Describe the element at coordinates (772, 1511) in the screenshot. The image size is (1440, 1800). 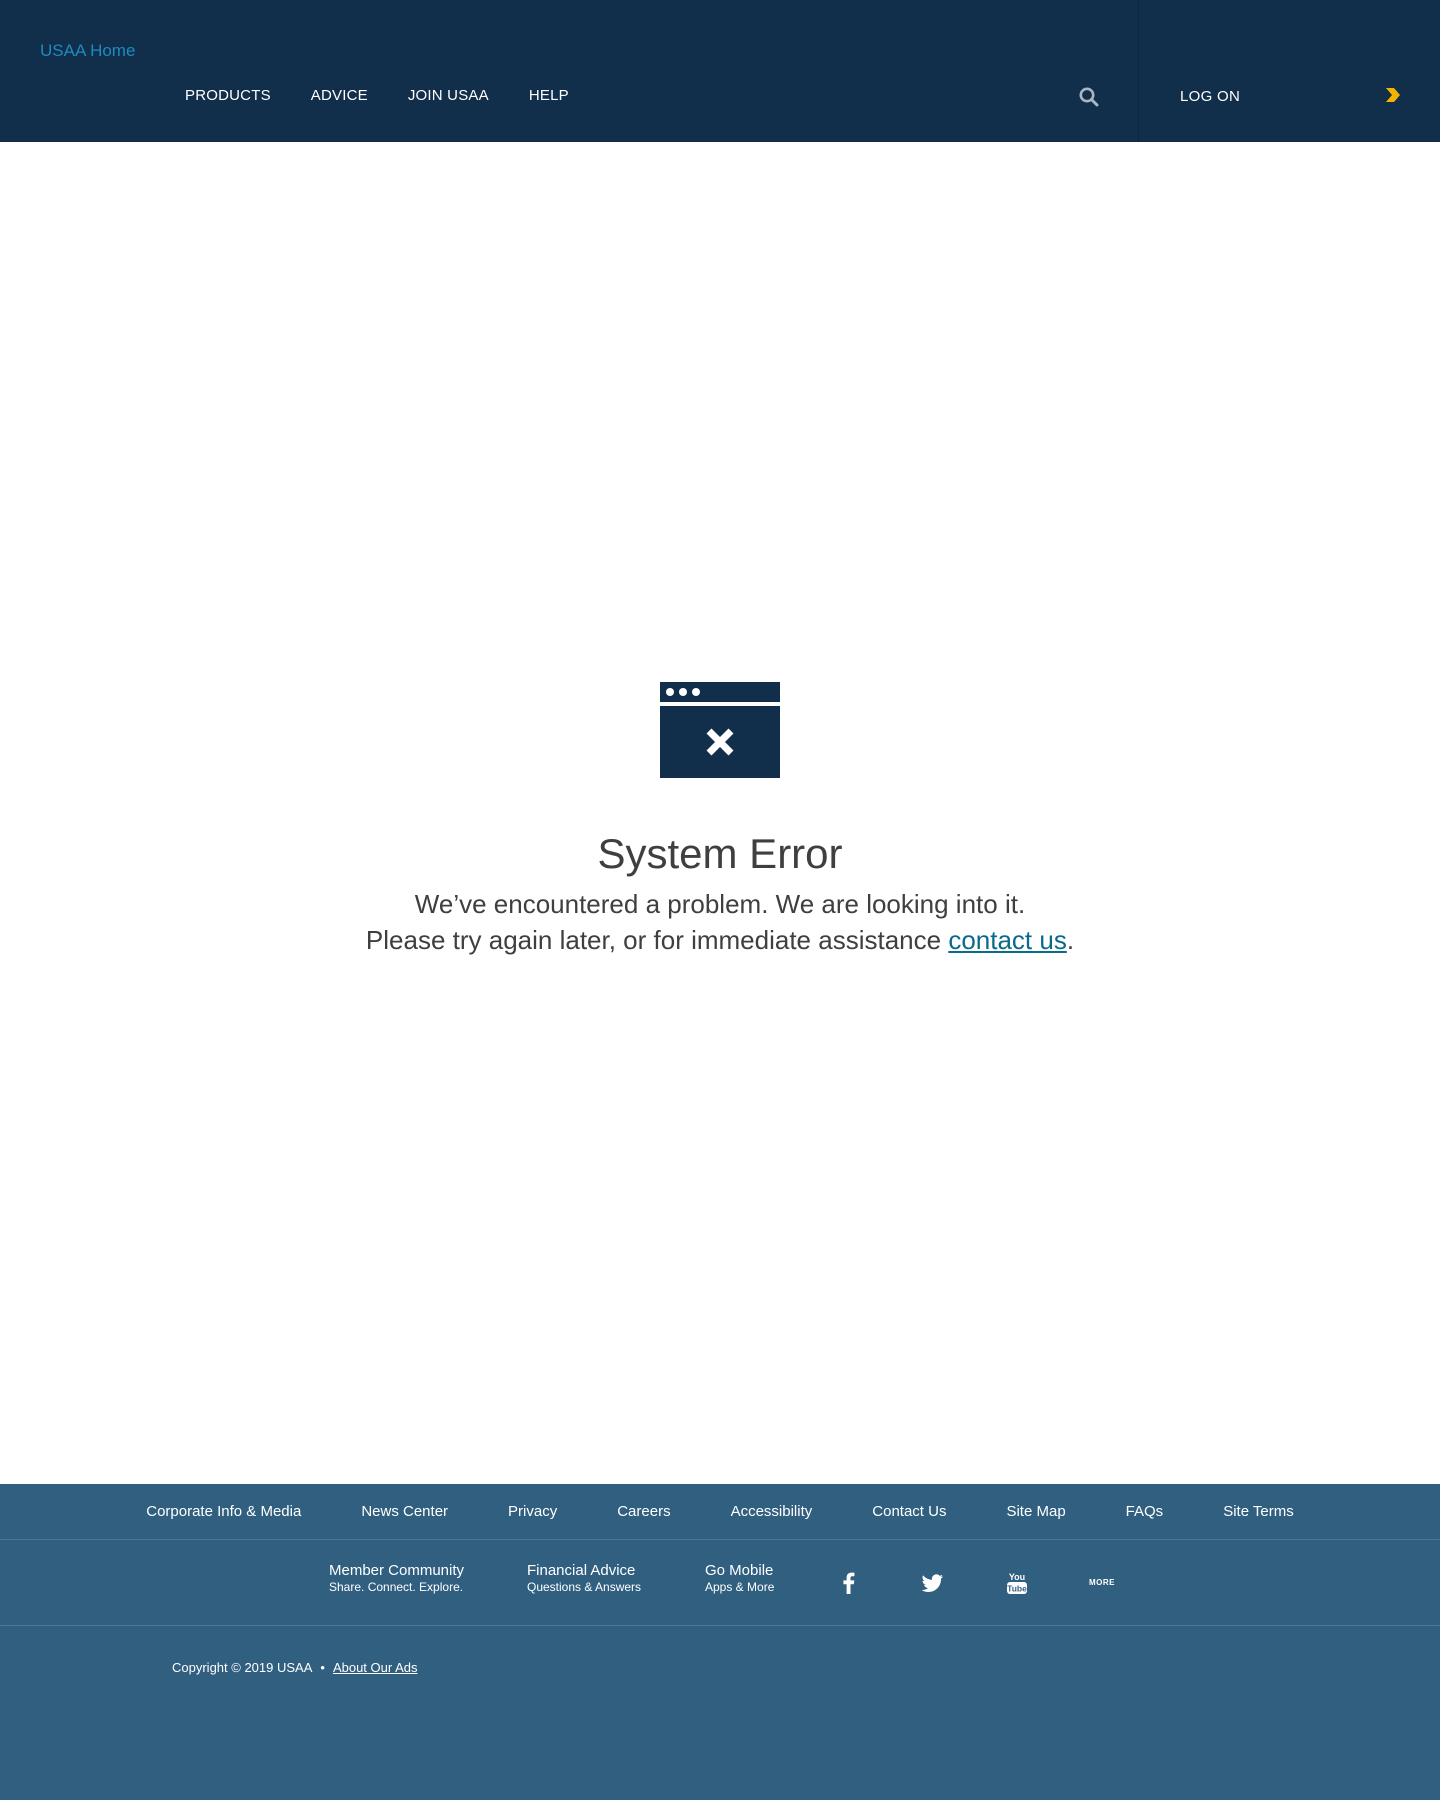
I see `footer-link-accessibility: Accessibility` at that location.